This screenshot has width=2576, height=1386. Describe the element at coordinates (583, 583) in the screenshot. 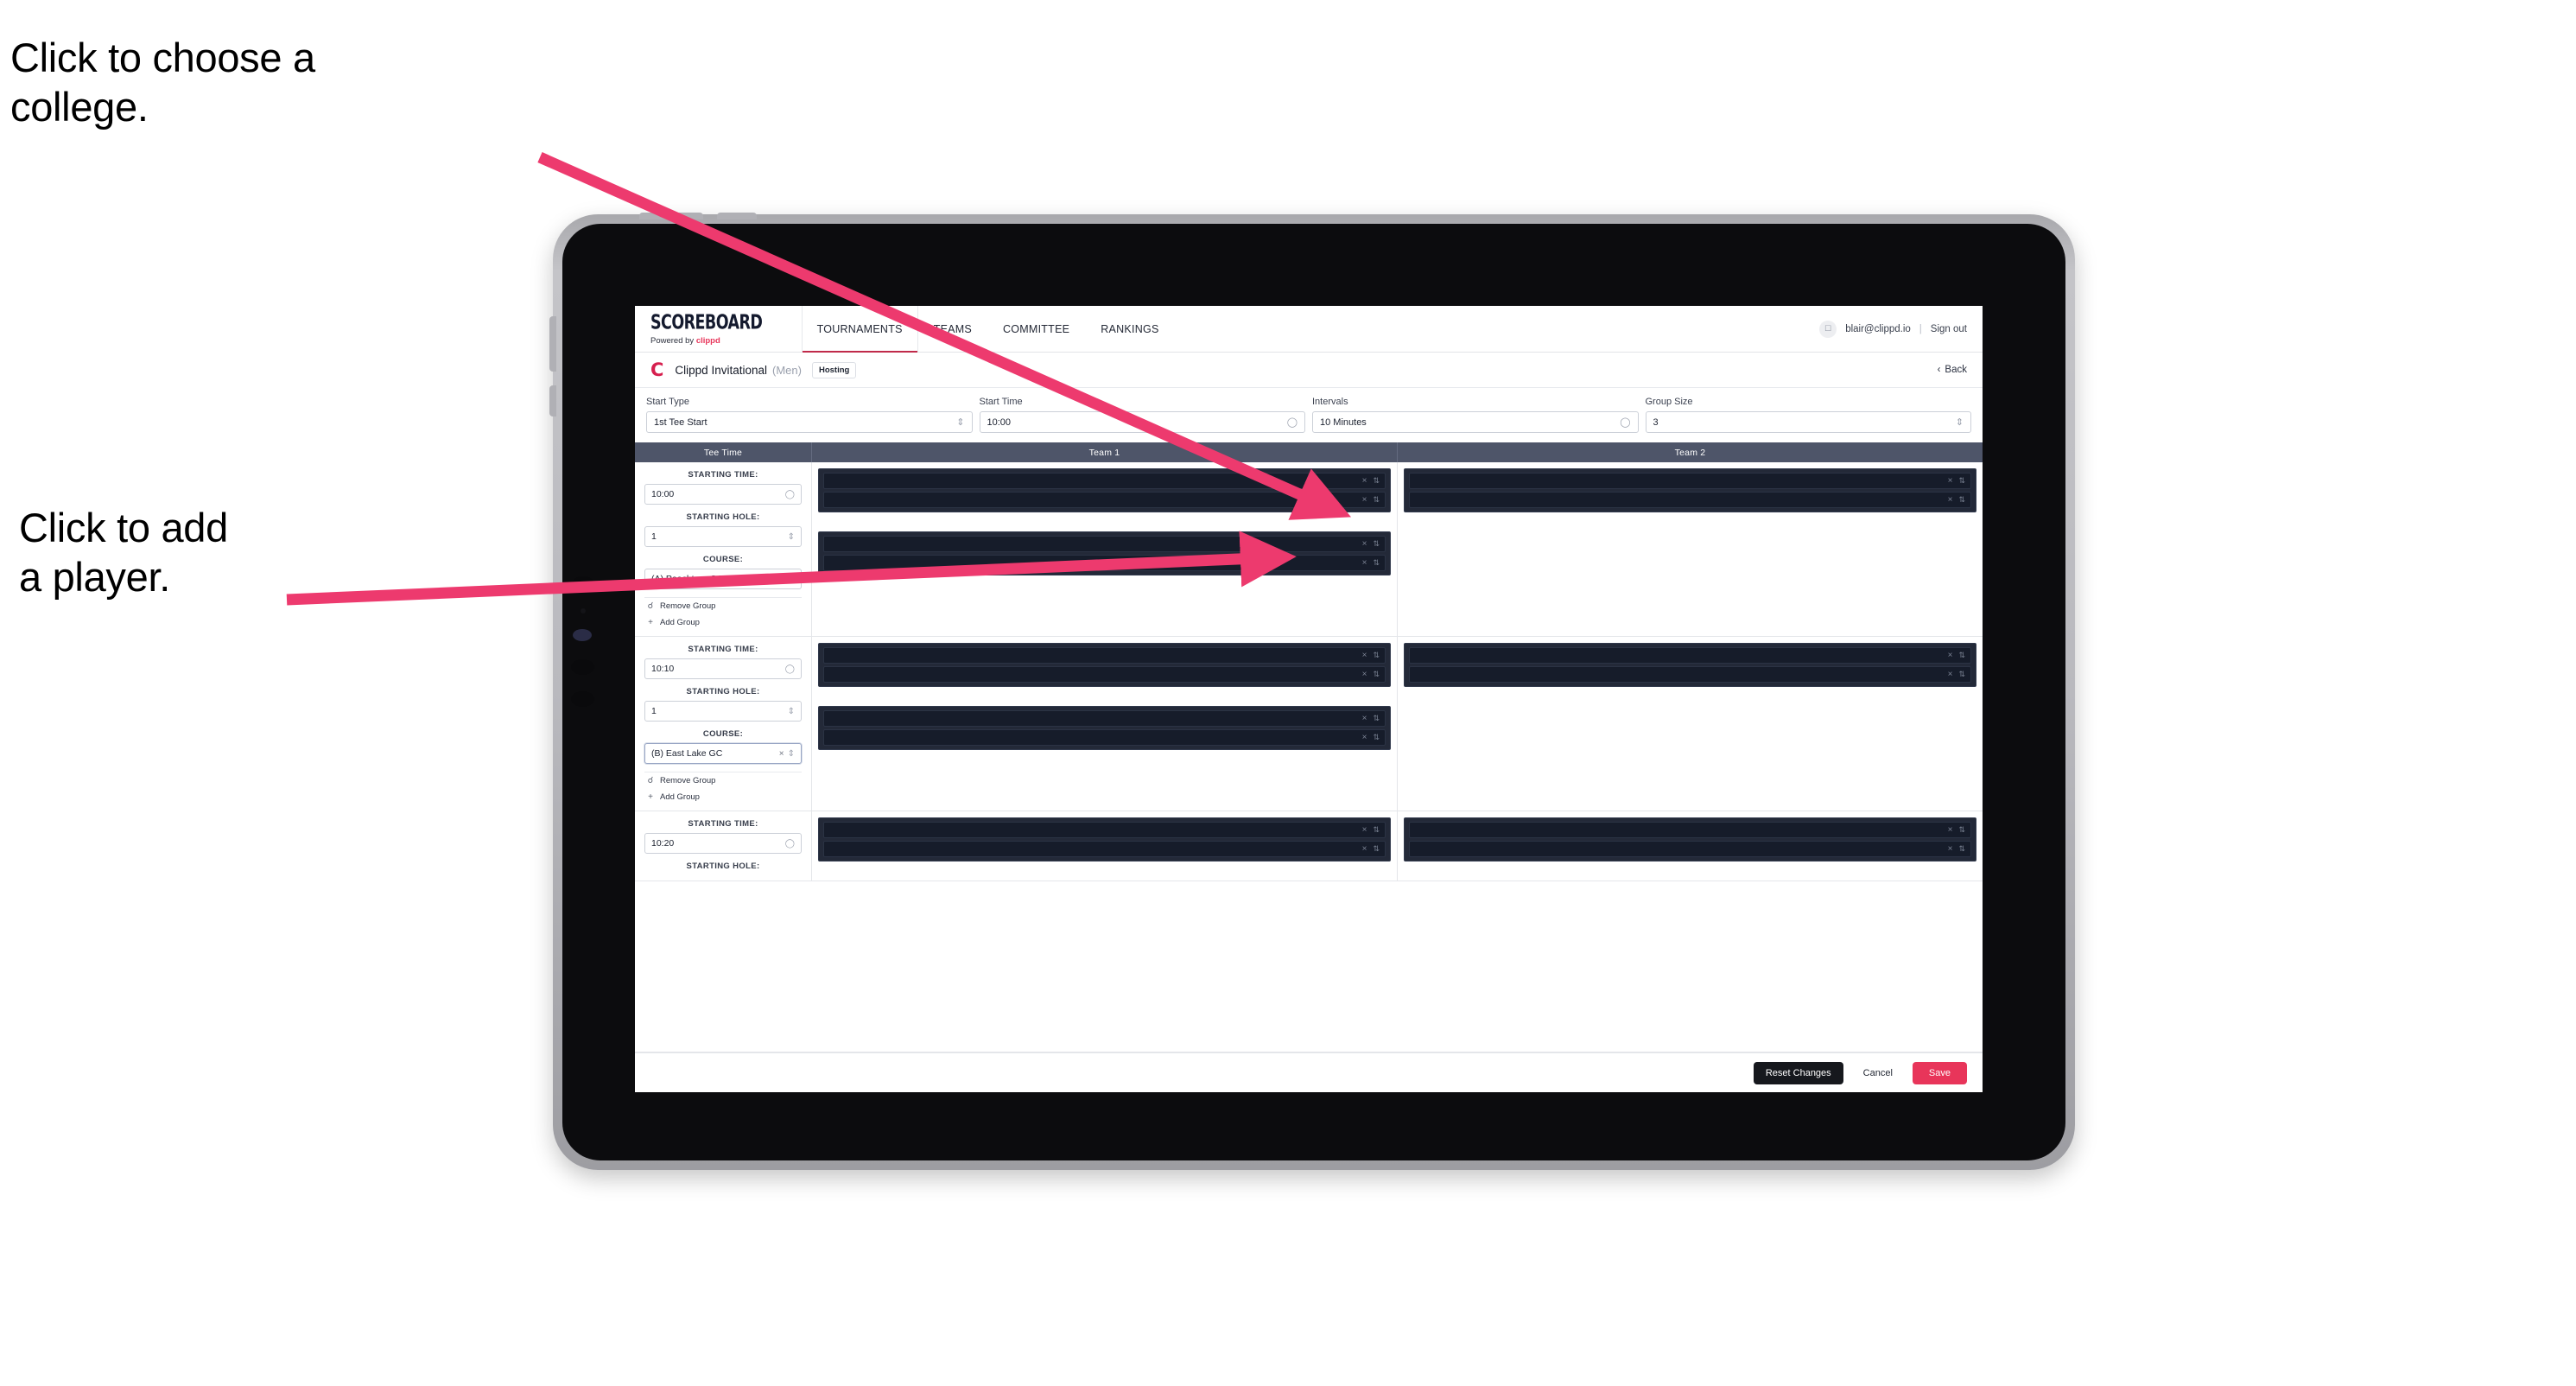

I see `tablet-camera-lens` at that location.